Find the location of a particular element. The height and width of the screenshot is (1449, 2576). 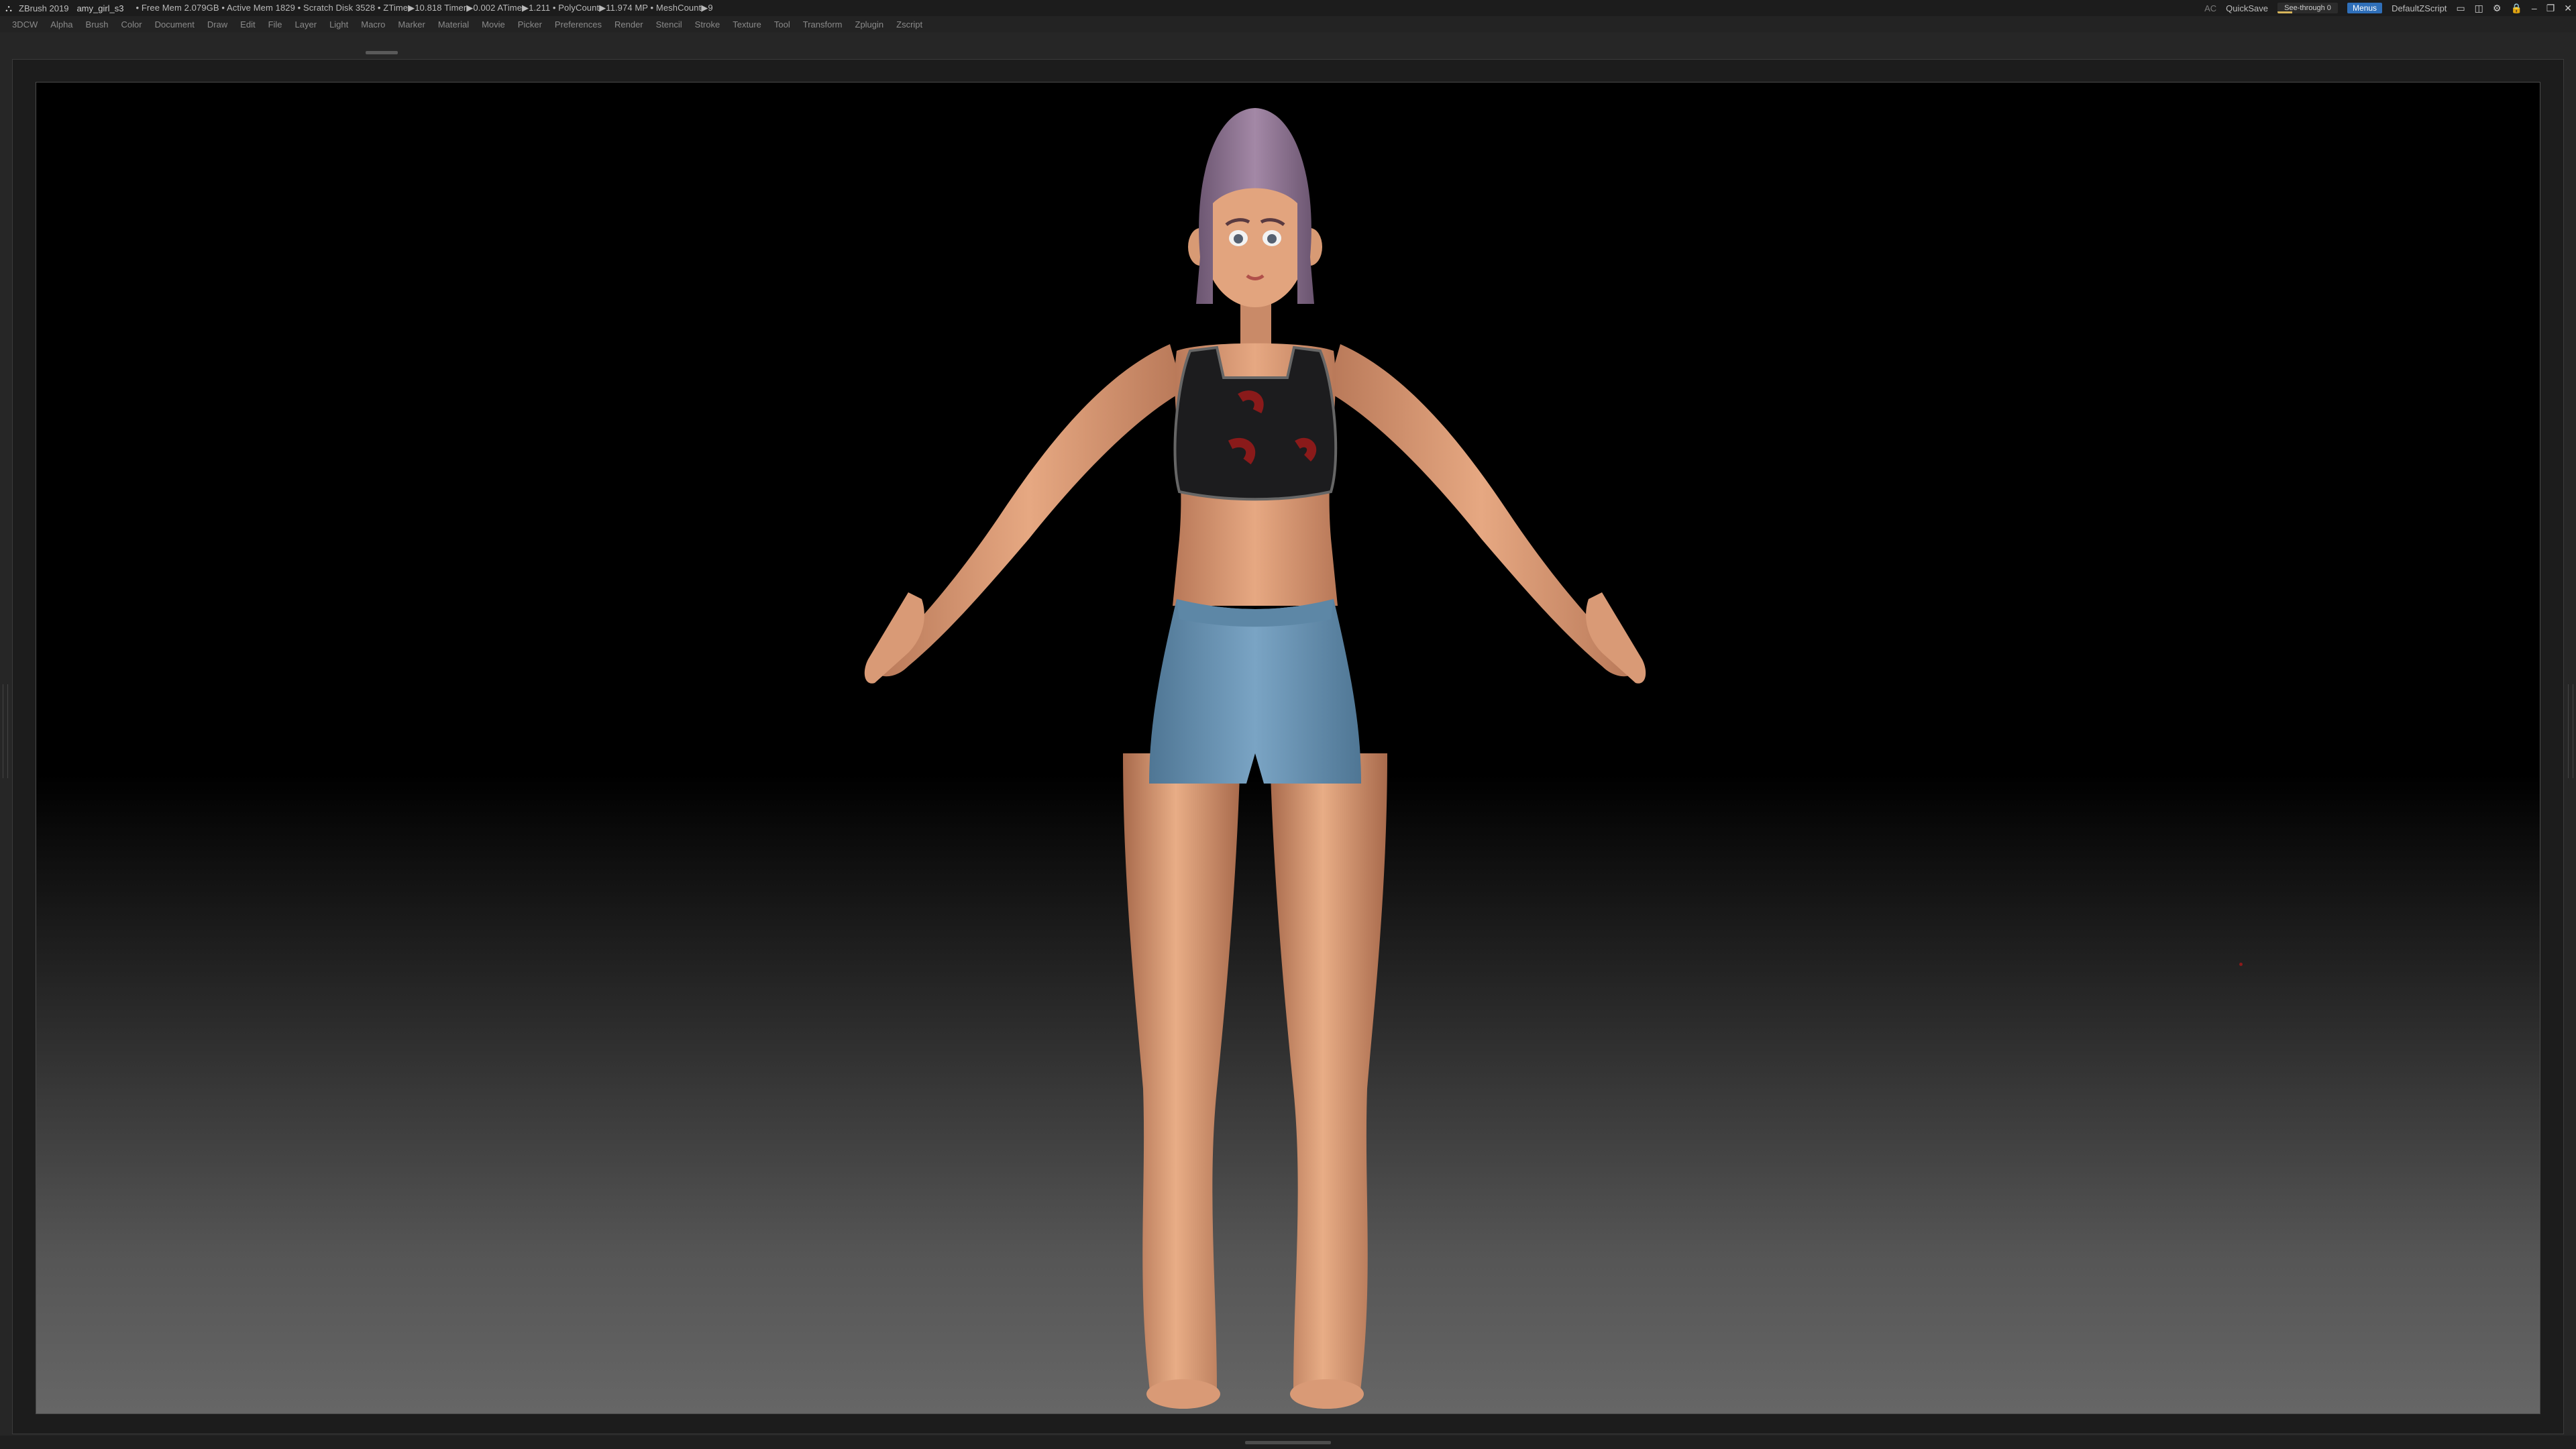

quicksave-button: QuickSave is located at coordinates (2247, 8).